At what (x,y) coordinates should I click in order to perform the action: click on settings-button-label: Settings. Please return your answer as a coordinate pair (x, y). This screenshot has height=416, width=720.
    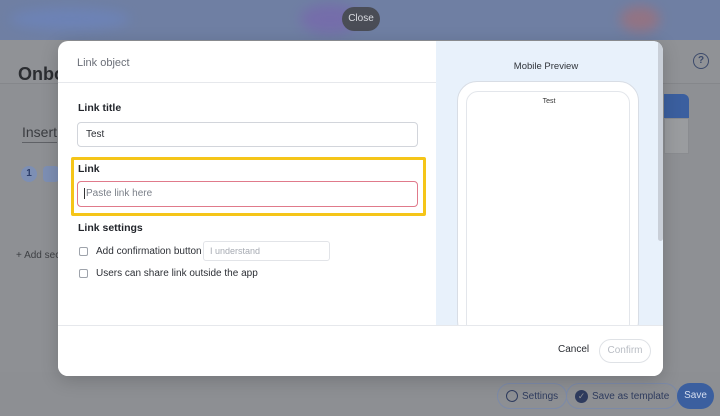
    Looking at the image, I should click on (540, 396).